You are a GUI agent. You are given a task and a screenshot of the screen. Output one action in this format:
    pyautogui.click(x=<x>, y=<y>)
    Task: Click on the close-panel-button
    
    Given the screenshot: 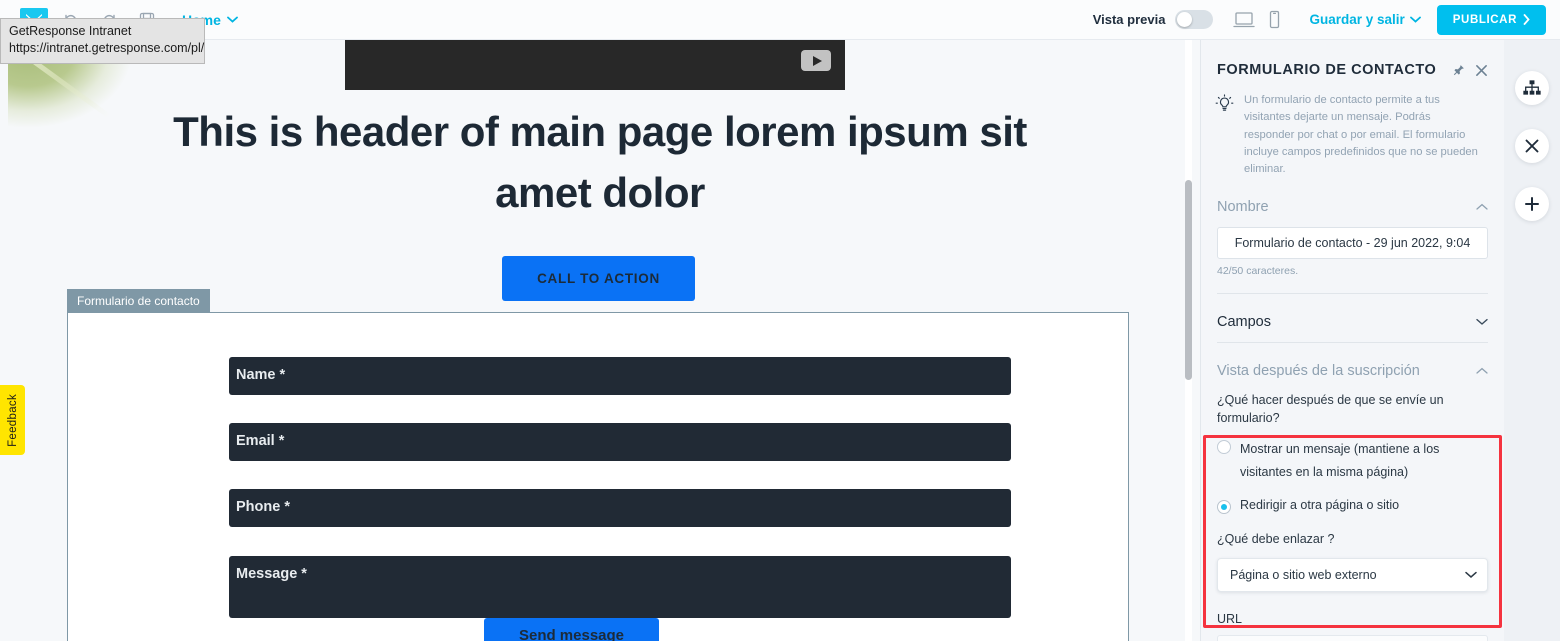 What is the action you would take?
    pyautogui.click(x=1532, y=146)
    